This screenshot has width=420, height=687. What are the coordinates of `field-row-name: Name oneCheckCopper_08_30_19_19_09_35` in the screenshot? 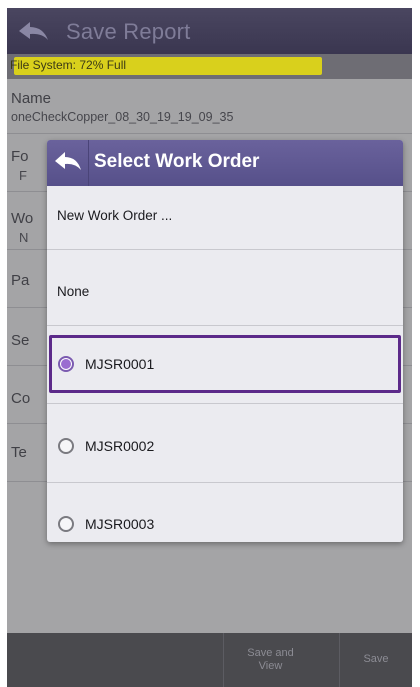 It's located at (209, 106).